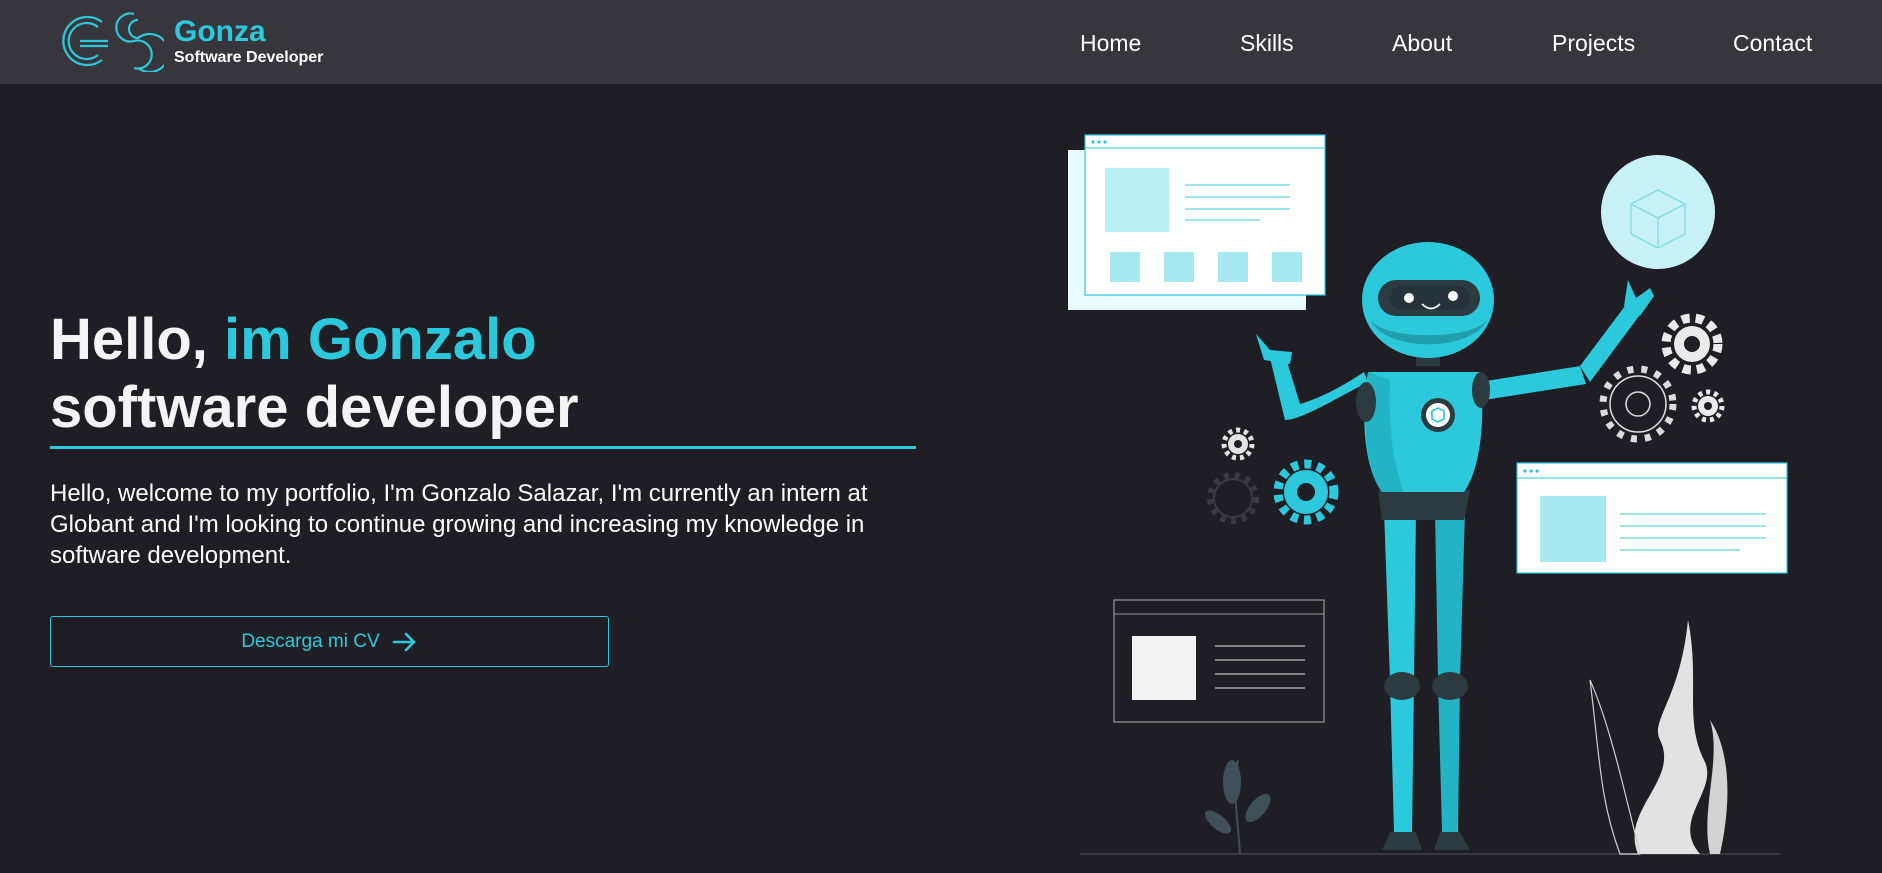 This screenshot has height=873, width=1882. I want to click on hero-title-accent: im Gonzalo, so click(380, 339).